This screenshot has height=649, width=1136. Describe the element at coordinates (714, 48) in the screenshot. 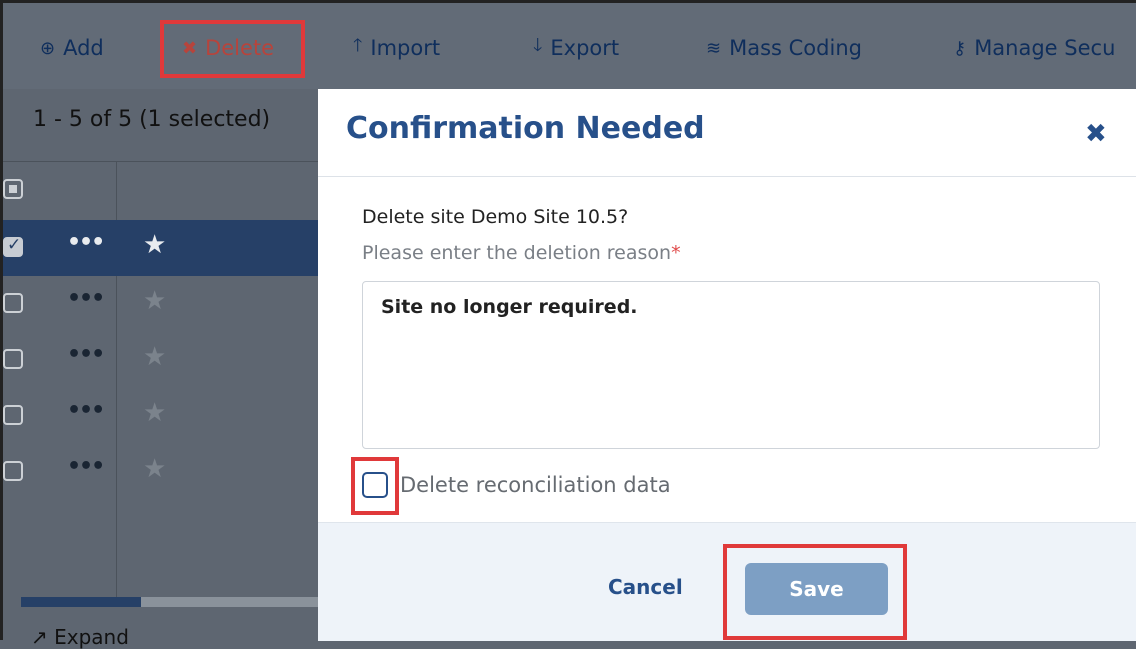

I see `database-icon: ≋` at that location.